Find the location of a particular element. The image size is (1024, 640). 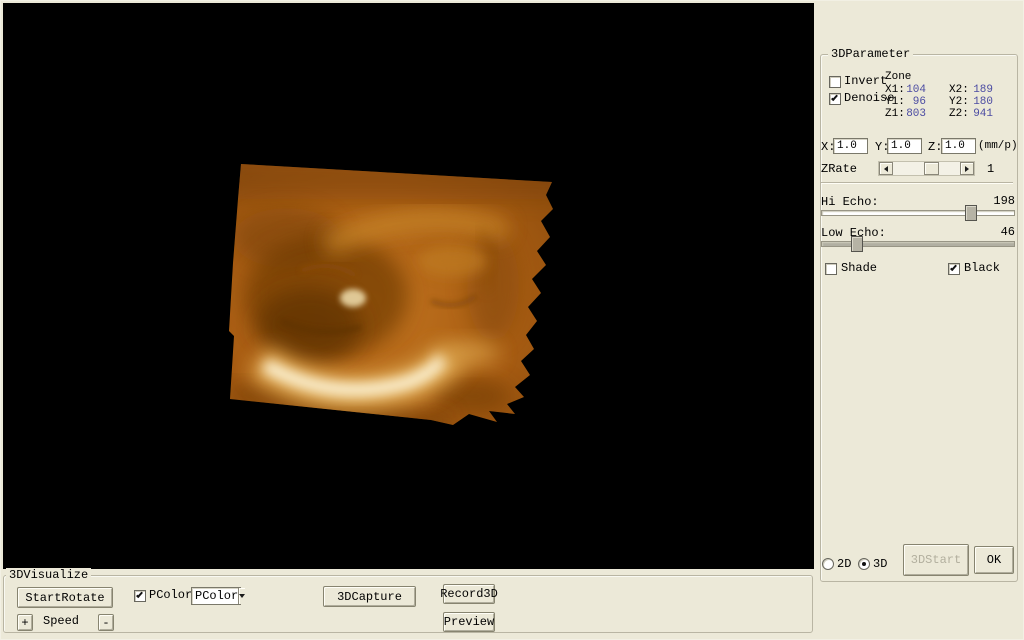

denoise-checkbox is located at coordinates (835, 99).